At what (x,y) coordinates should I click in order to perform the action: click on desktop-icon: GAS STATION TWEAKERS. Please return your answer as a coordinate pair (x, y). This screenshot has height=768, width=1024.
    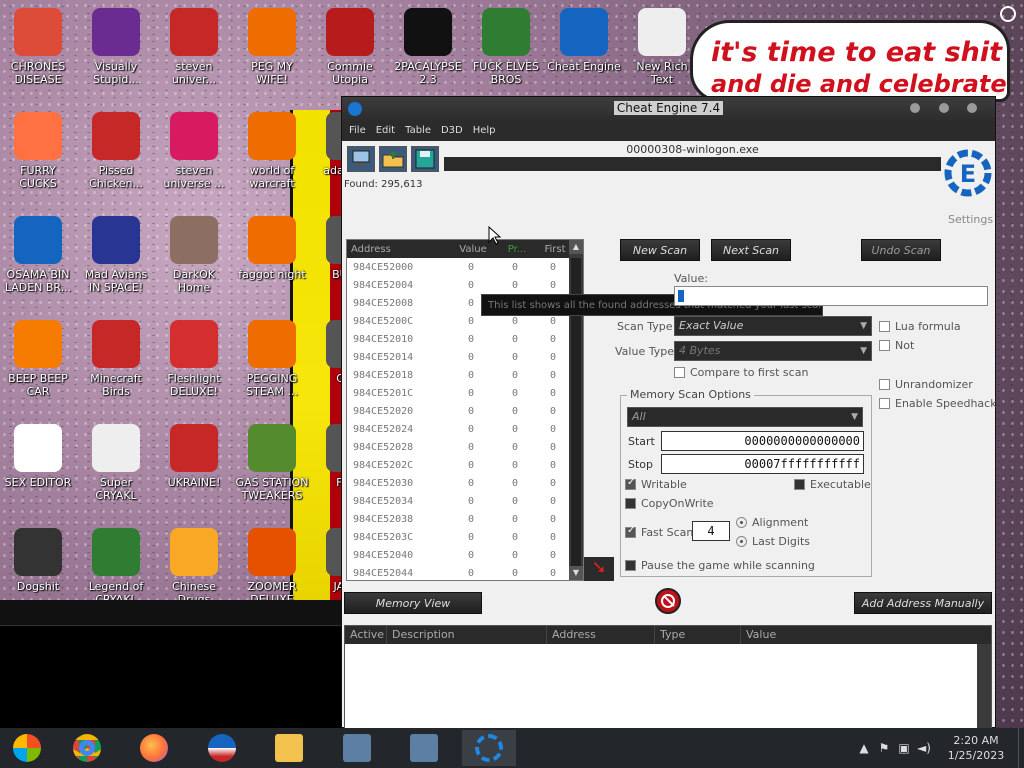
    Looking at the image, I should click on (272, 463).